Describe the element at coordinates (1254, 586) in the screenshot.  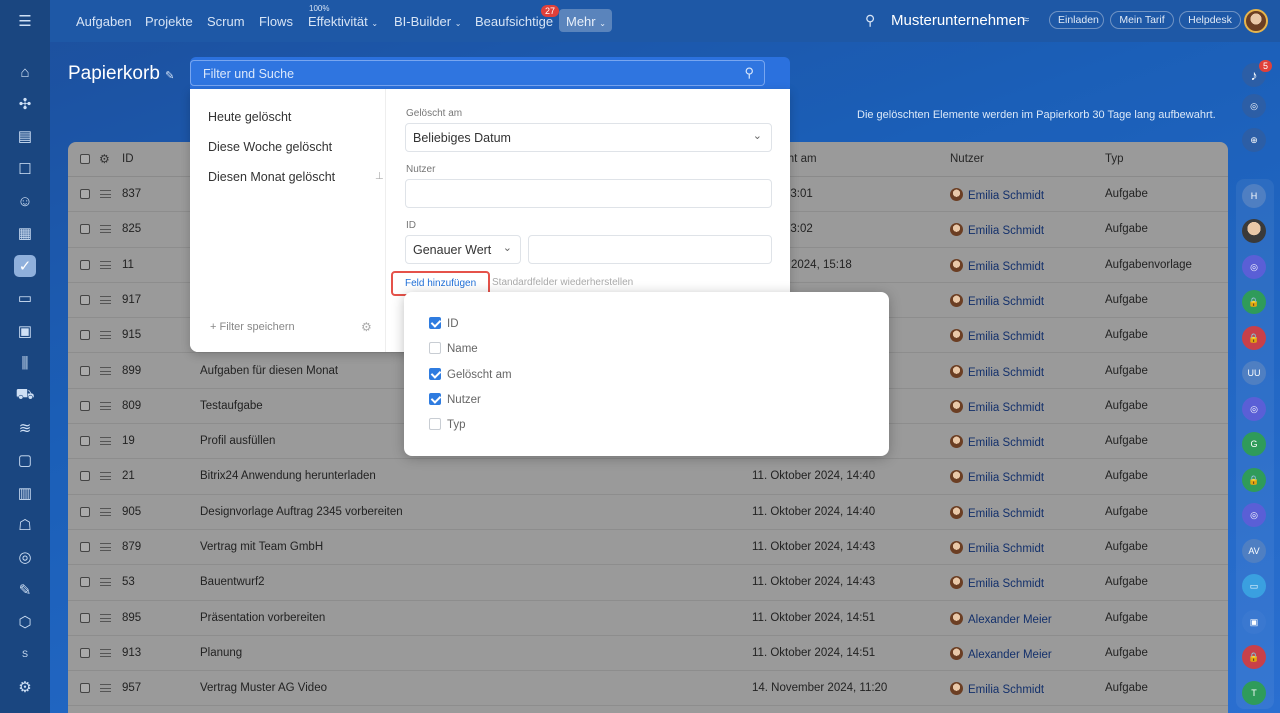
I see `message-icon: ▭` at that location.